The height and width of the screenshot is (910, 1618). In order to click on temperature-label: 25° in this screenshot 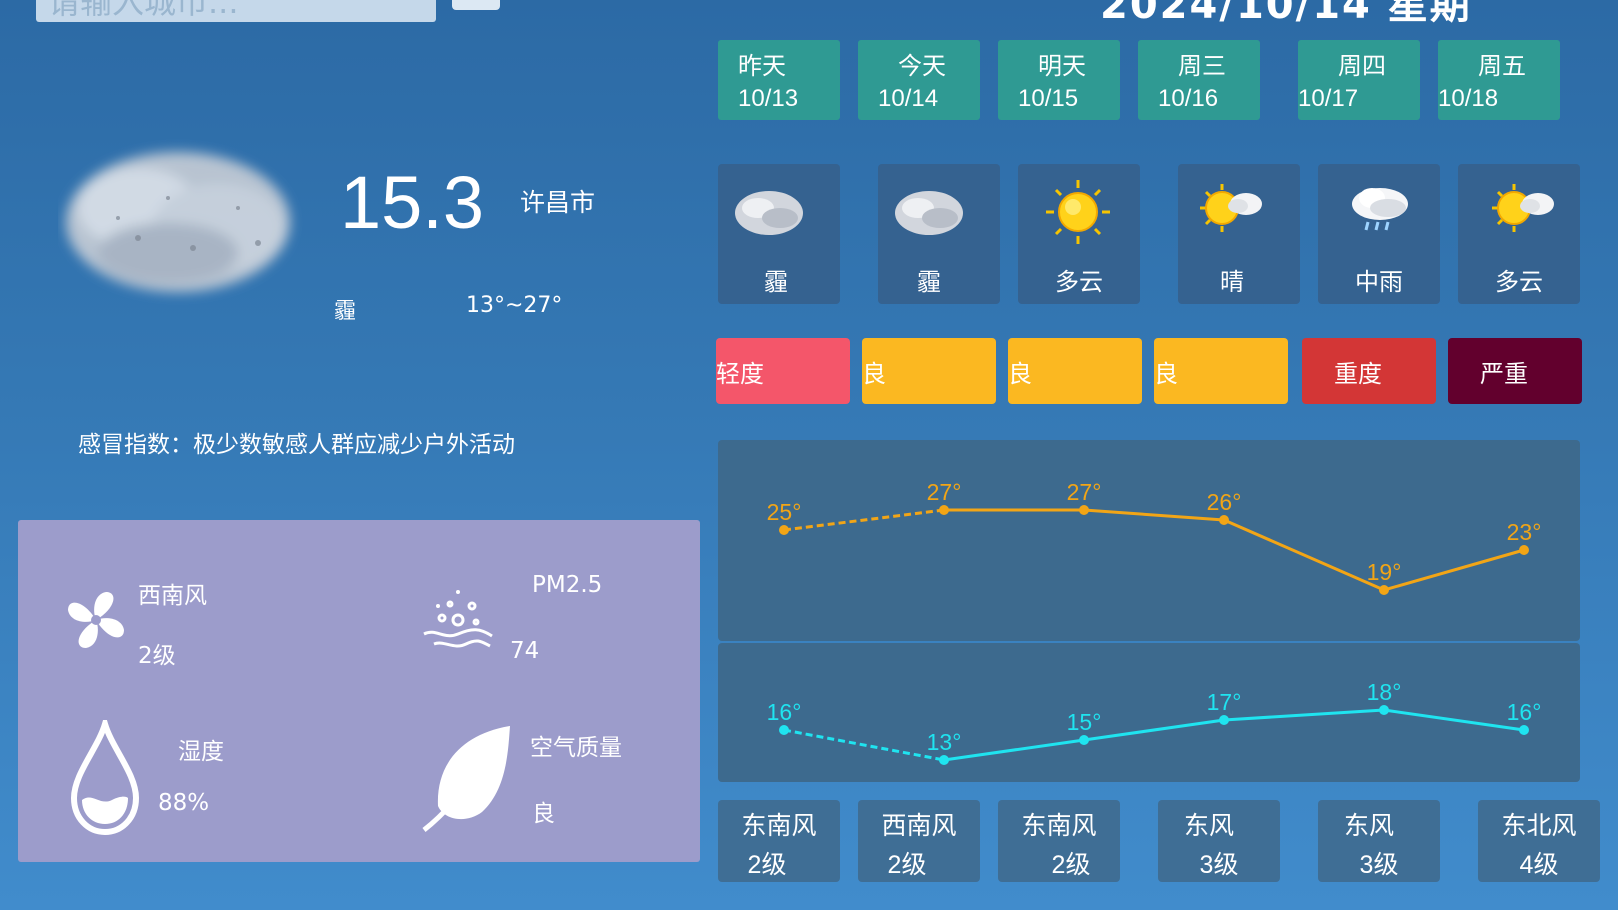, I will do `click(784, 512)`.